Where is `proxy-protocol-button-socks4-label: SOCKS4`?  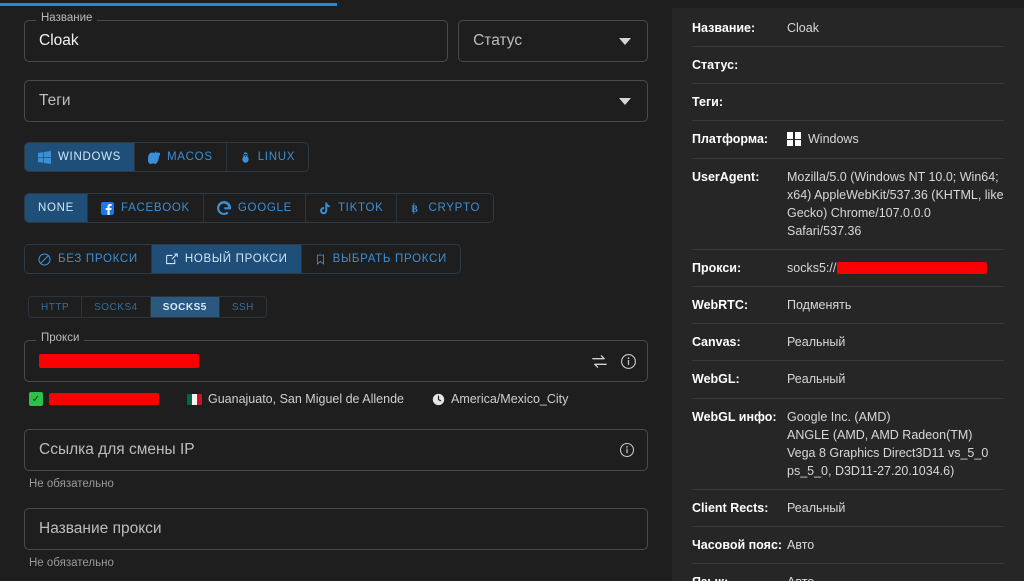
proxy-protocol-button-socks4-label: SOCKS4 is located at coordinates (116, 307).